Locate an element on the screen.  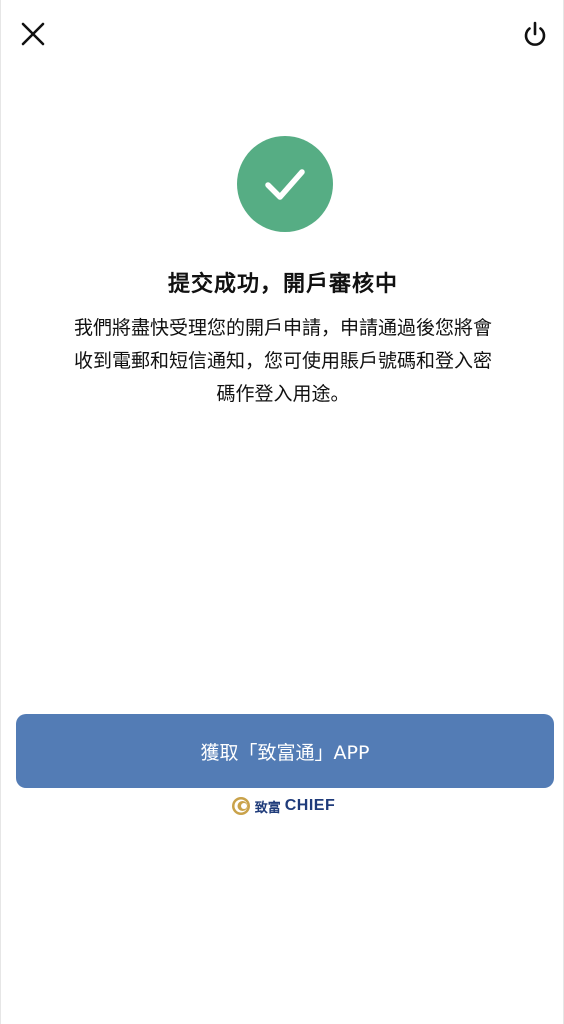
logout-button is located at coordinates (535, 34).